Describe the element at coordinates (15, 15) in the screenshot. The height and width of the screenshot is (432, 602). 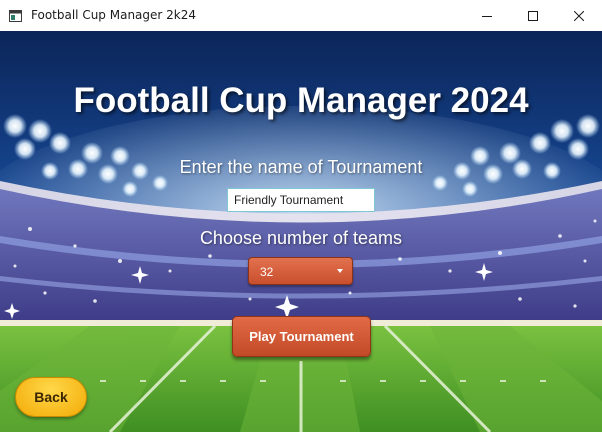
I see `app-window-icon` at that location.